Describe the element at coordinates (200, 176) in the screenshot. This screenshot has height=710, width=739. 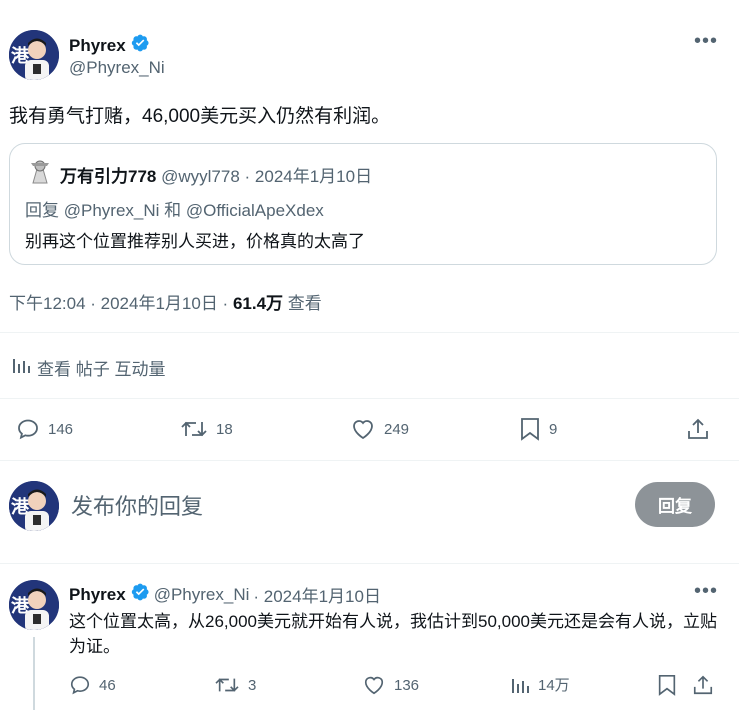
I see `quote-author-handle: @wyyl778` at that location.